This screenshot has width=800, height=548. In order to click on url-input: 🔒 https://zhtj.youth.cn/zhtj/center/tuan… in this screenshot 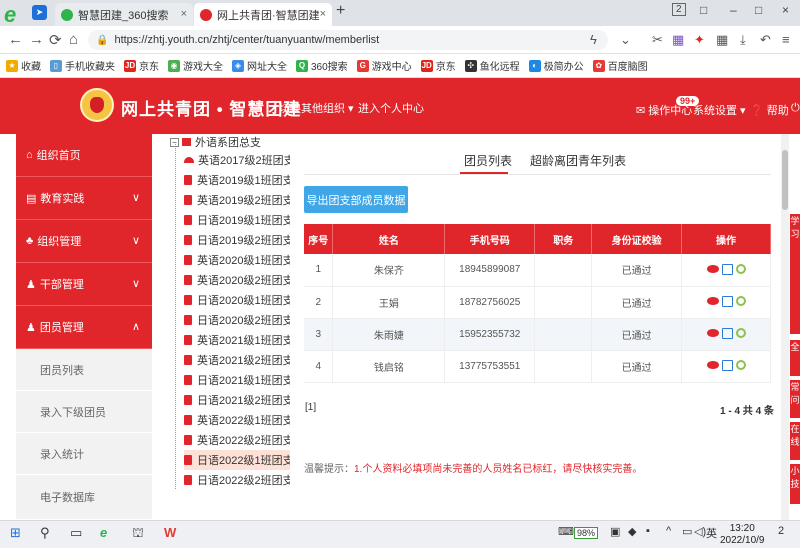, I will do `click(348, 40)`.